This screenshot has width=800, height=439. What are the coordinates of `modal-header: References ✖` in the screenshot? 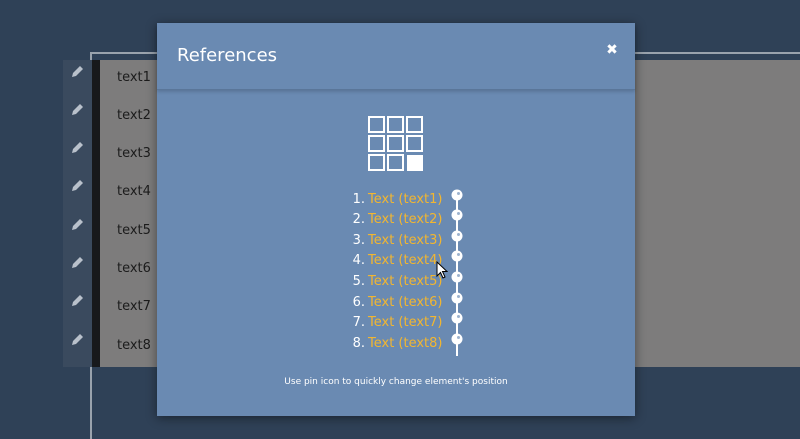 It's located at (396, 56).